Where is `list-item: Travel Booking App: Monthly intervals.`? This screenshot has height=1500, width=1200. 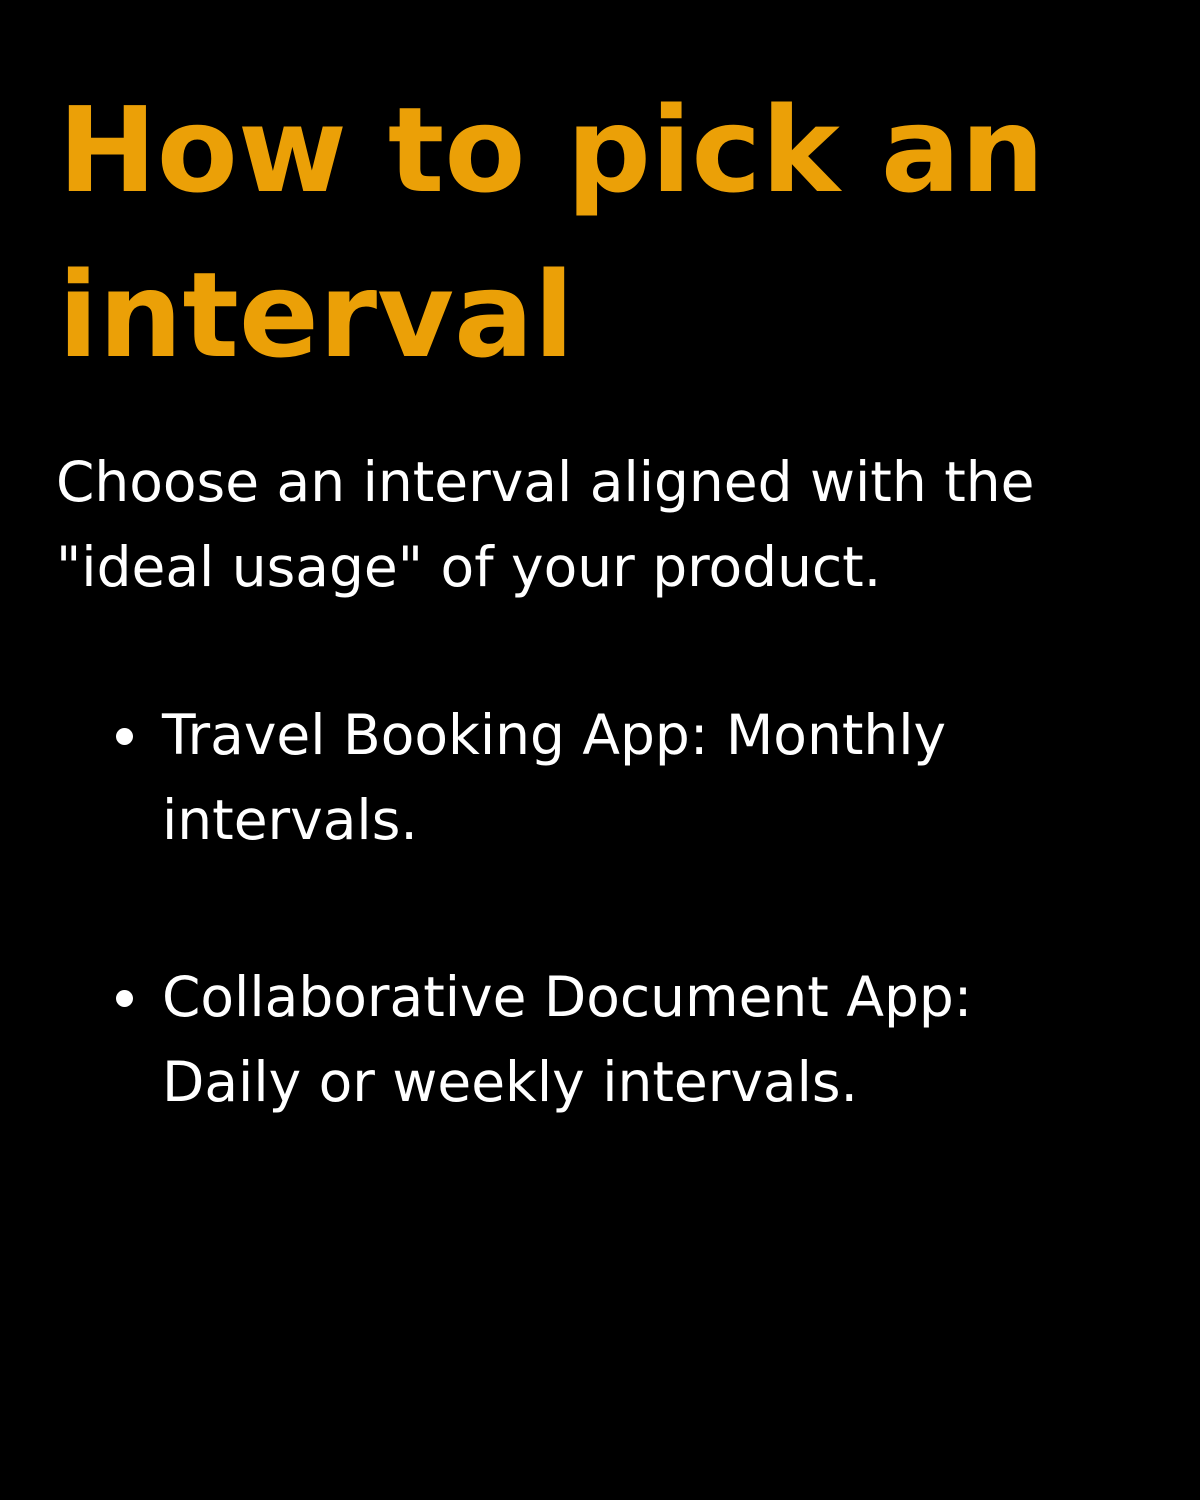 list-item: Travel Booking App: Monthly intervals. is located at coordinates (521, 778).